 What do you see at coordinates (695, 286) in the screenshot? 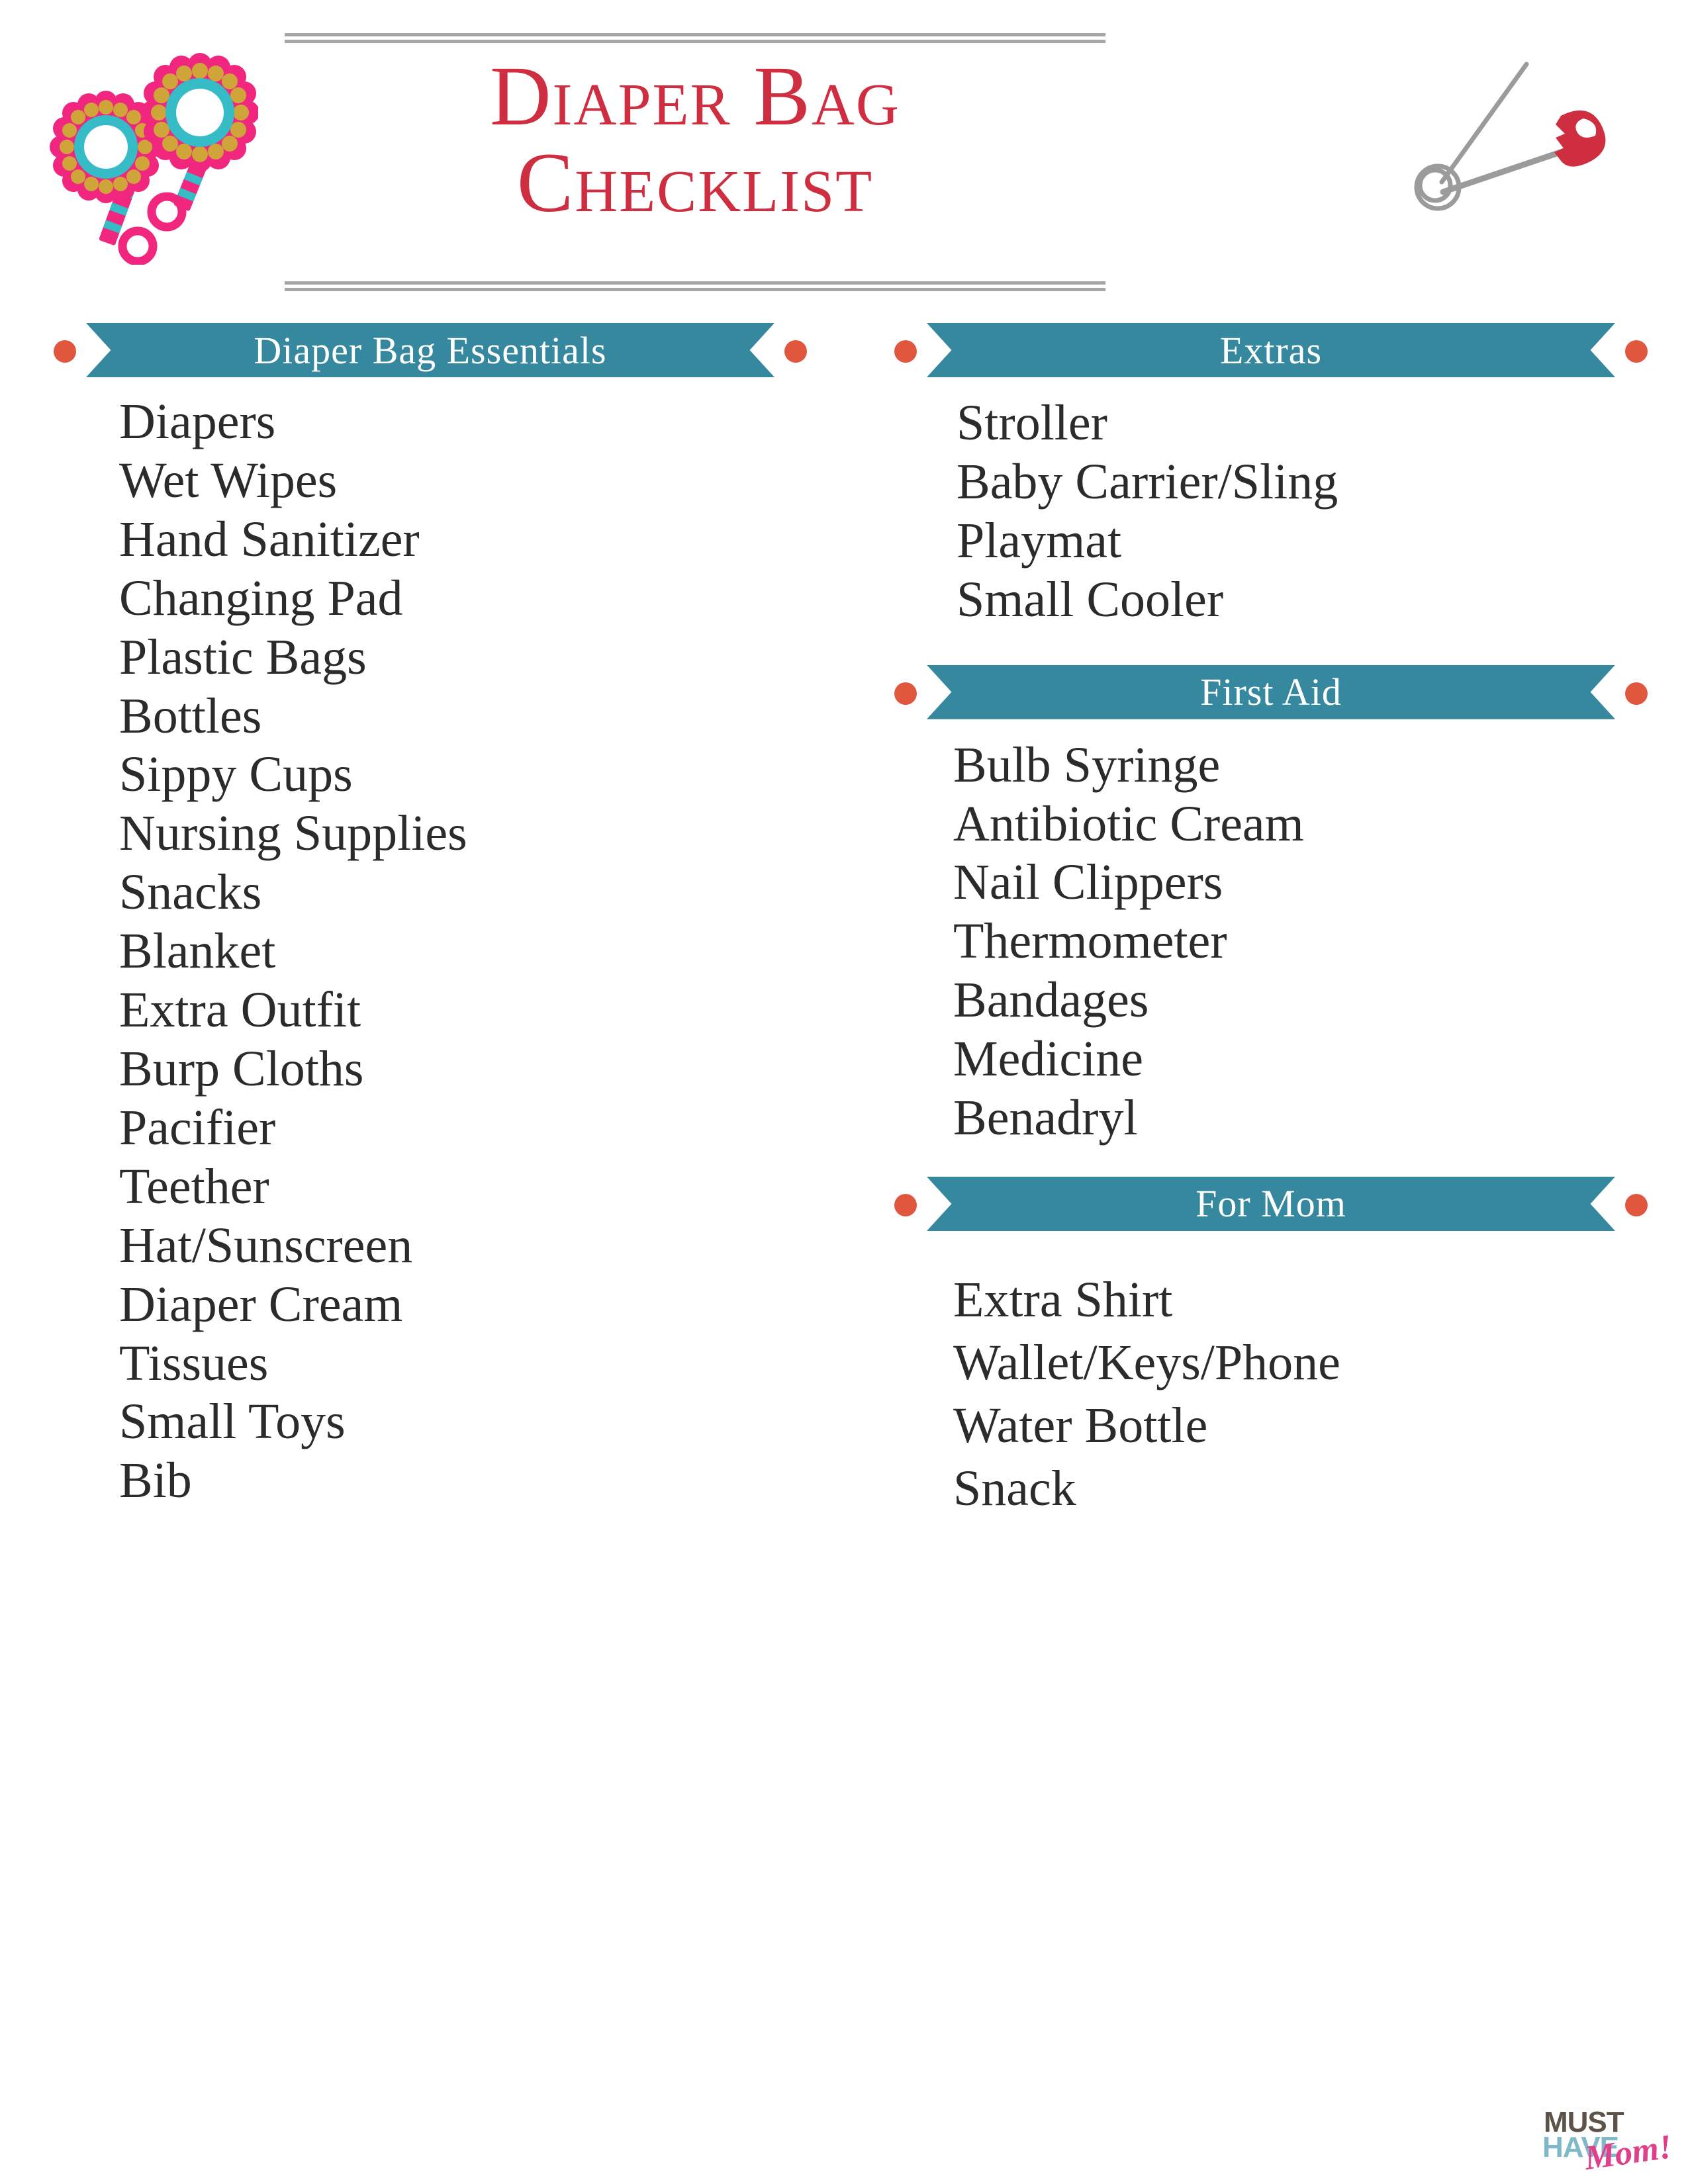
I see `header-rule-bottom` at bounding box center [695, 286].